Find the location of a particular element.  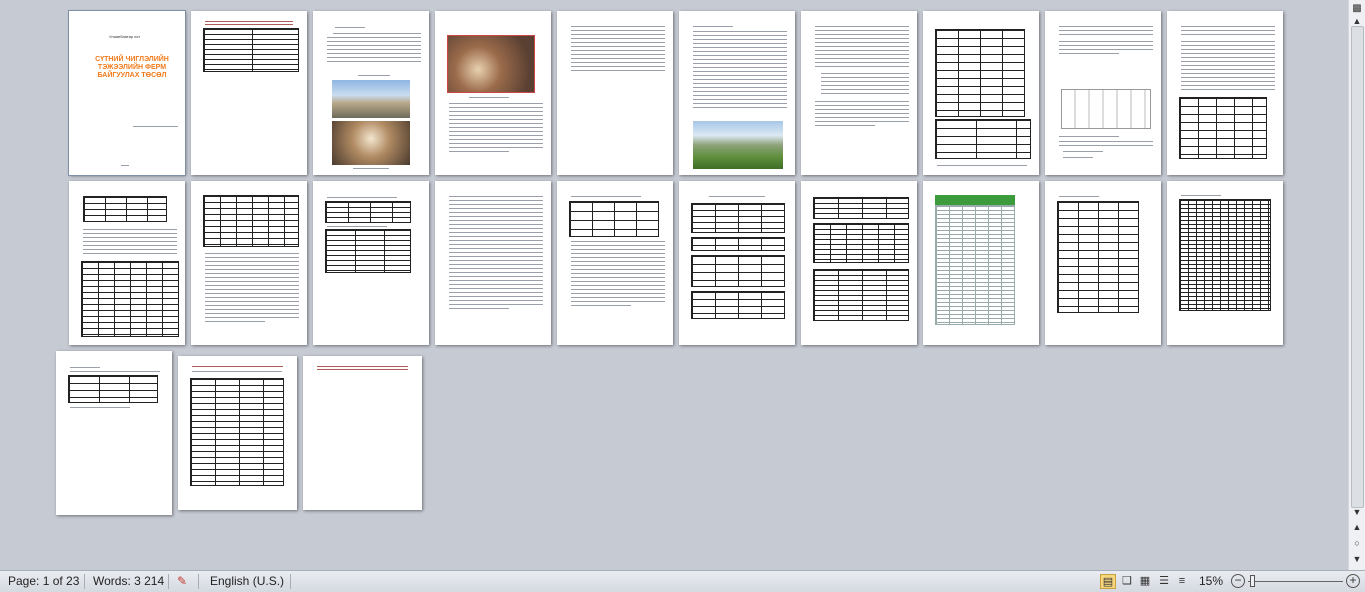

vertical-scrollbar: ▩ ▲ ▼ ▲ ○ ▼ is located at coordinates (1356, 285).